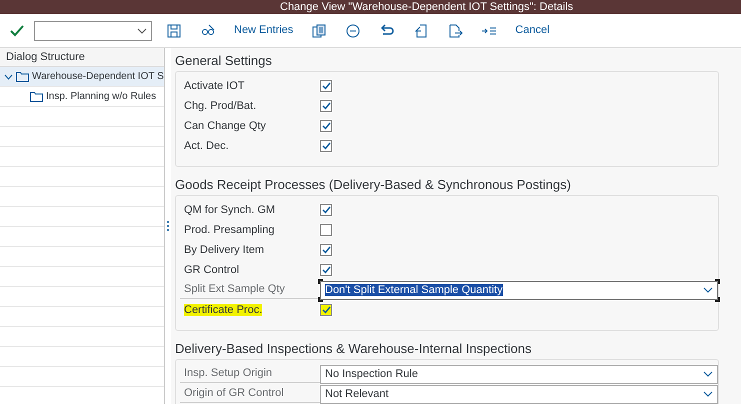  Describe the element at coordinates (519, 290) in the screenshot. I see `dropdown-field: Don't Split External Sample Quantity` at that location.